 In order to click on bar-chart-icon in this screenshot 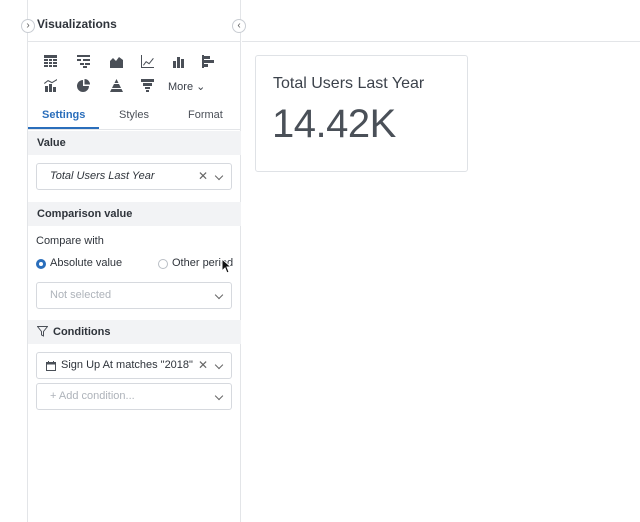, I will do `click(178, 61)`.